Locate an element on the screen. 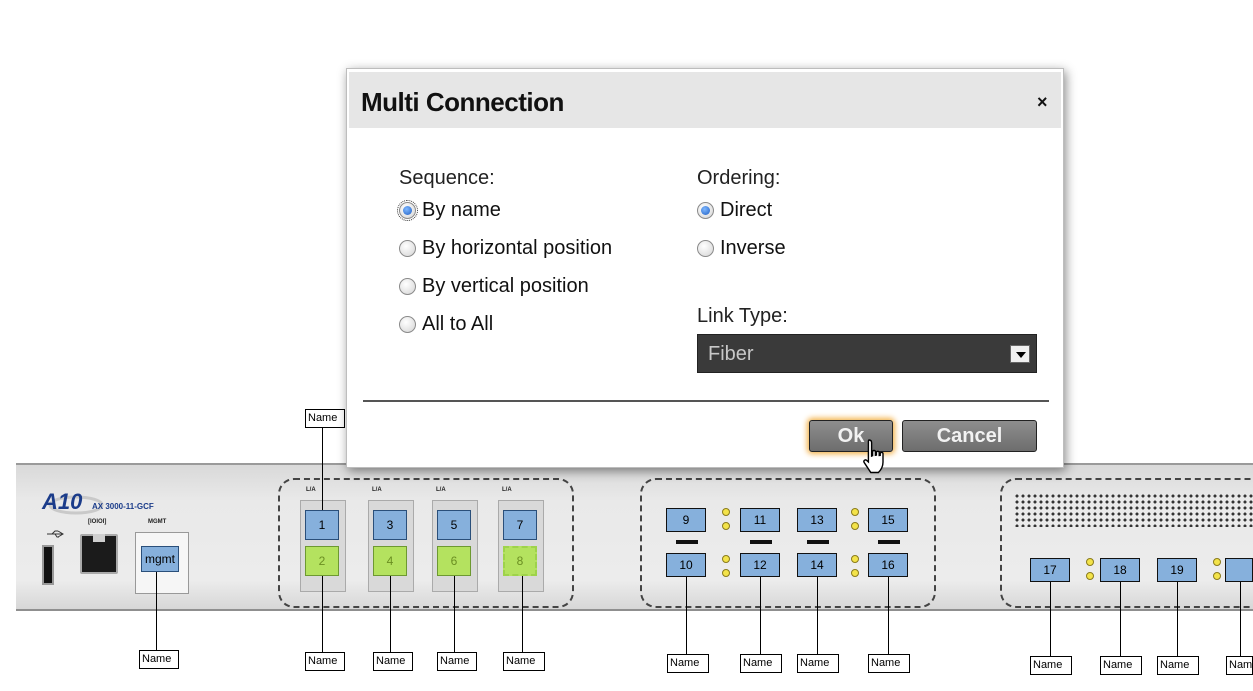 The width and height of the screenshot is (1253, 691). port-label: 19 is located at coordinates (1177, 570).